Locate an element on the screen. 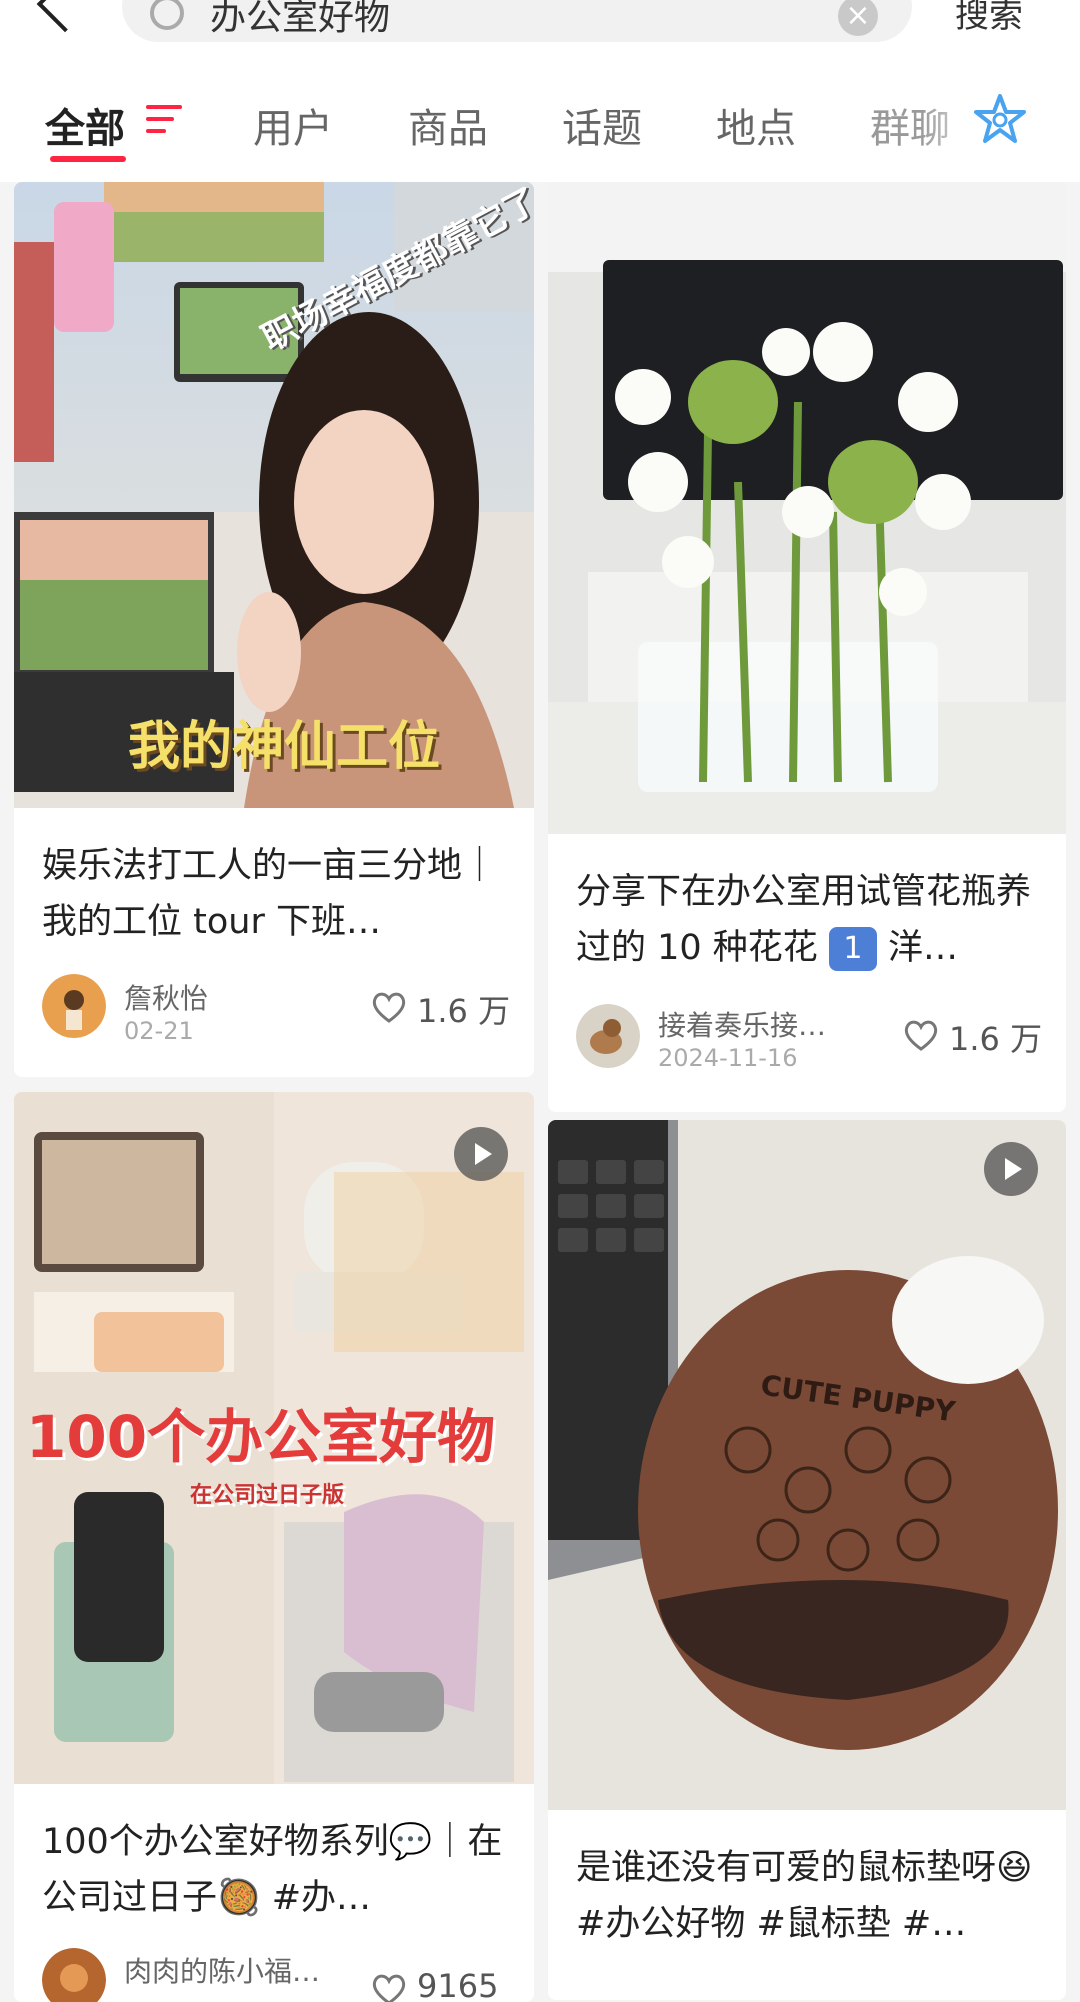 Image resolution: width=1080 pixels, height=2002 pixels. search-query-text: 办公室好物 is located at coordinates (300, 19).